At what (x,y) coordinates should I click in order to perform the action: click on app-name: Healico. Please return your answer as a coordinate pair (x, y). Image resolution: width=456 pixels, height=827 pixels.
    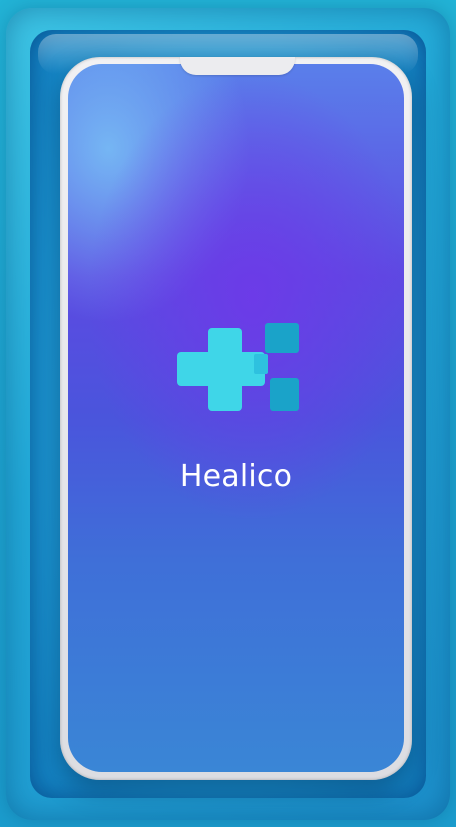
    Looking at the image, I should click on (236, 476).